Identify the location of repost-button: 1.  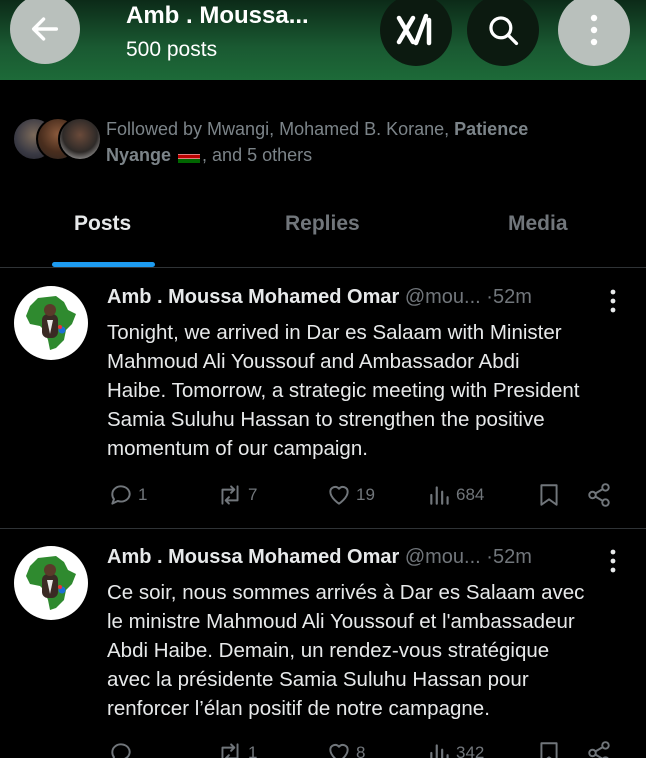
(236, 749).